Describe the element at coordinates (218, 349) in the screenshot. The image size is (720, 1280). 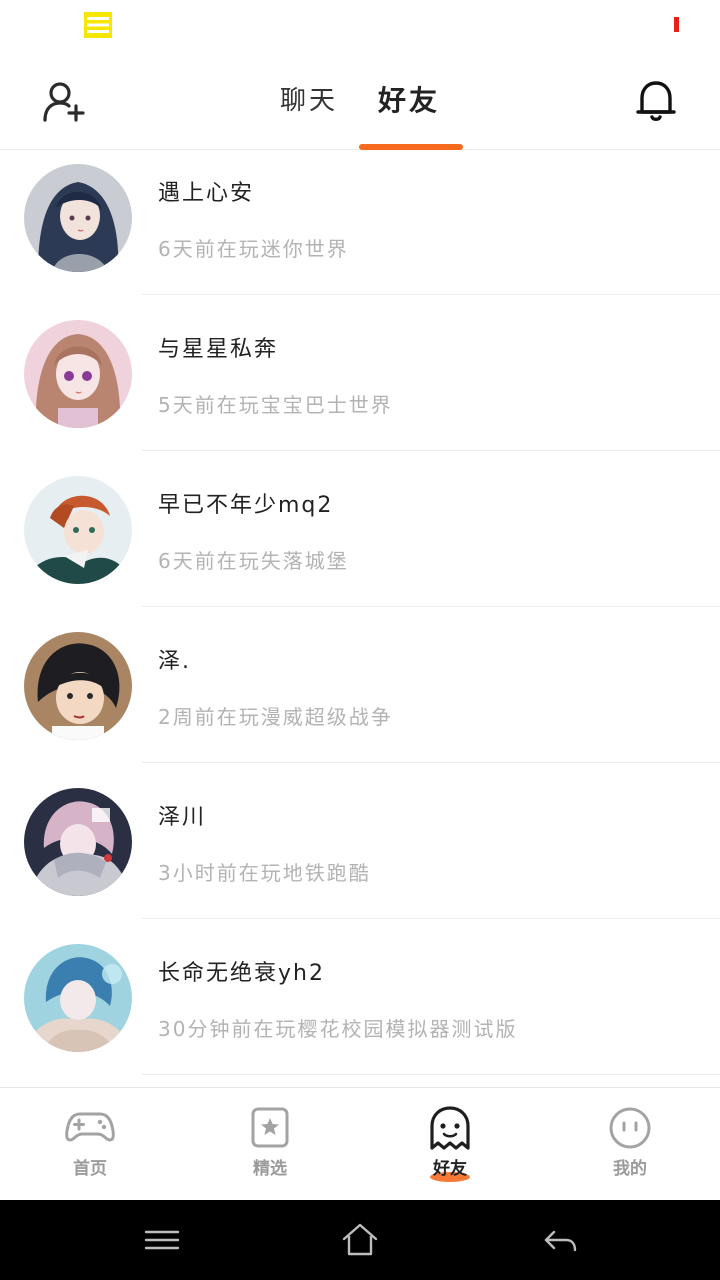
I see `friend-name: 与星星私奔` at that location.